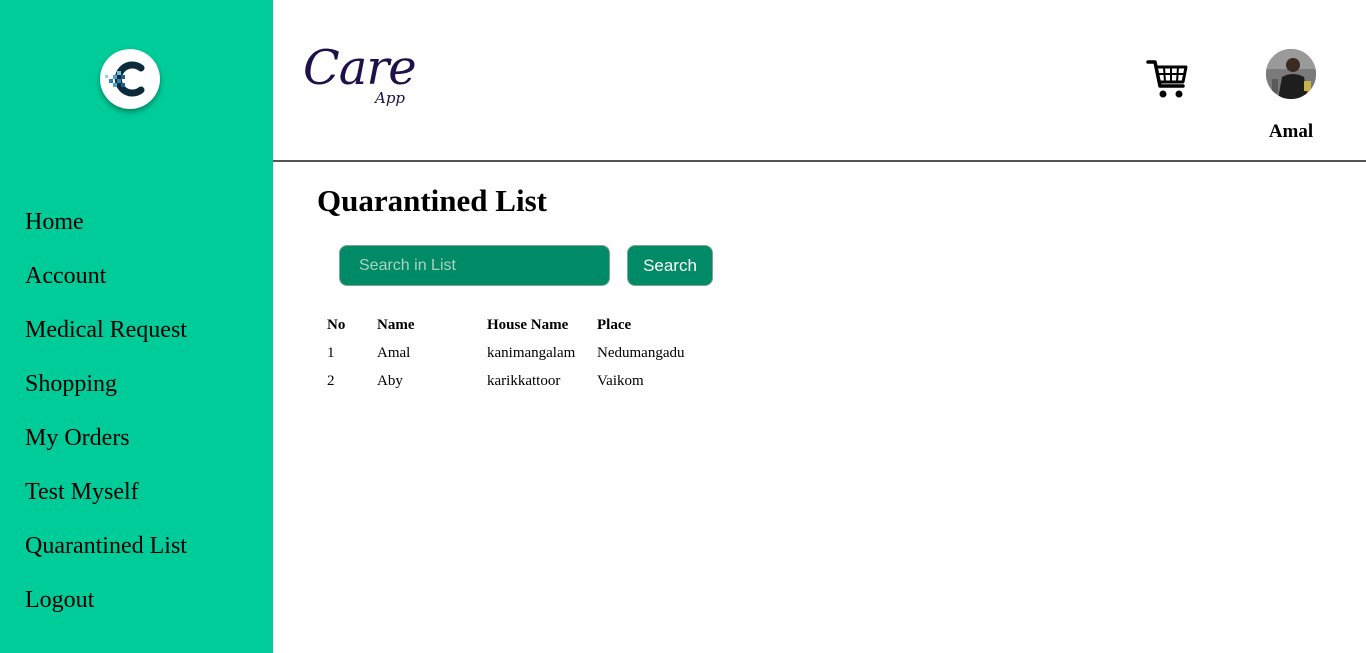 The height and width of the screenshot is (653, 1366). Describe the element at coordinates (614, 325) in the screenshot. I see `column-header-place: Place` at that location.